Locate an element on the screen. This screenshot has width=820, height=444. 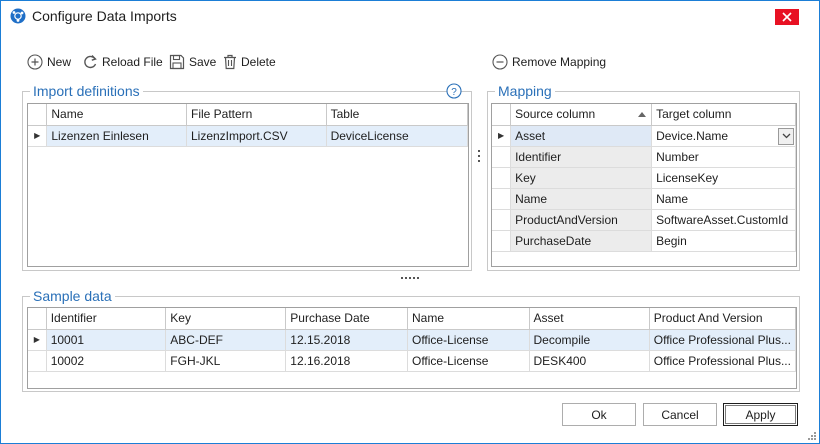
table-cell: Lizenzen Einlesen is located at coordinates (116, 136).